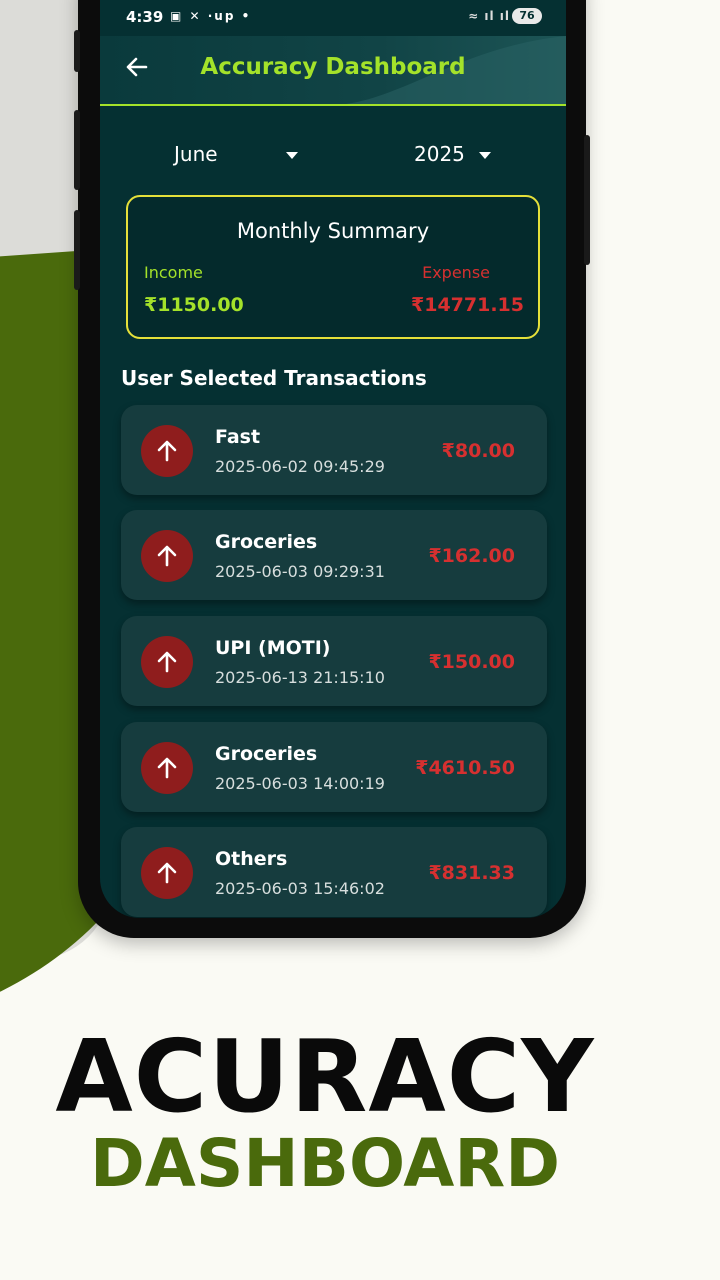 The image size is (720, 1280). I want to click on signal-wifi-icon: ≈ ıl ıl, so click(489, 16).